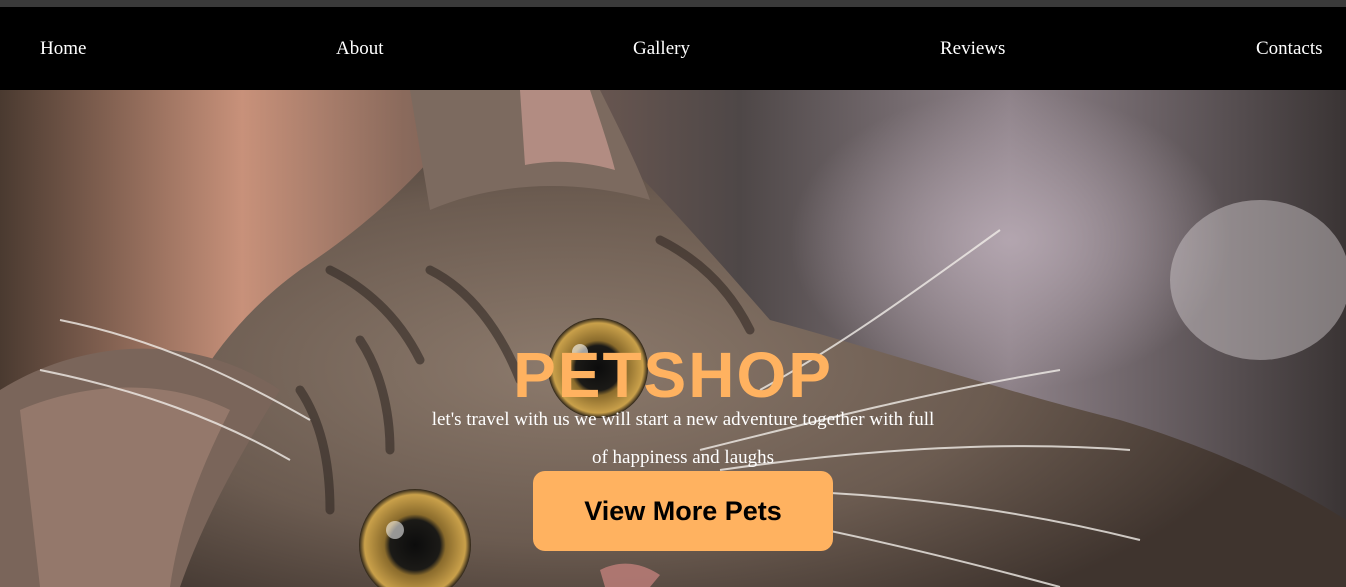  I want to click on nav-link-home: Home, so click(63, 49).